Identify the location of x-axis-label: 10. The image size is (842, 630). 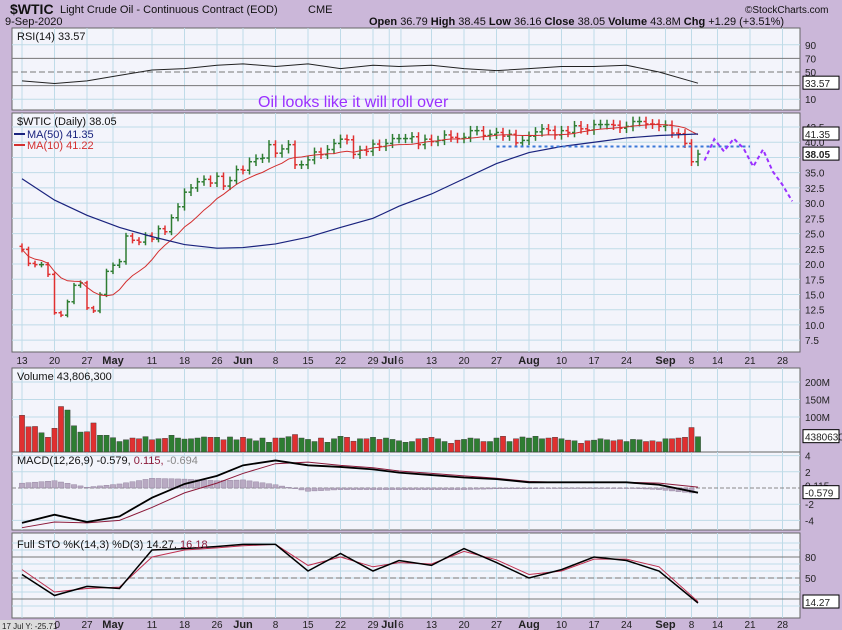
(562, 361).